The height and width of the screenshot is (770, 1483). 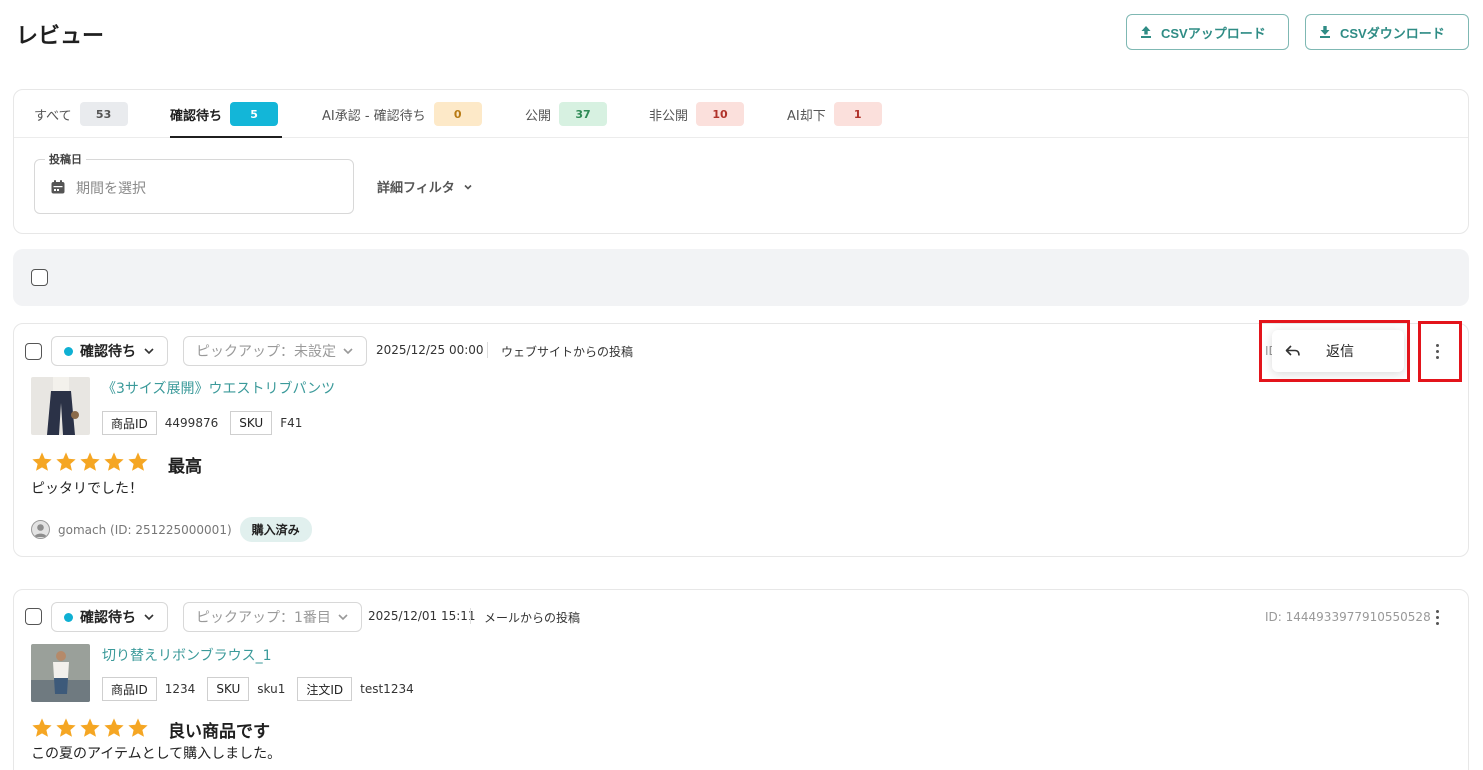 I want to click on tab-label: すべて, so click(x=53, y=116).